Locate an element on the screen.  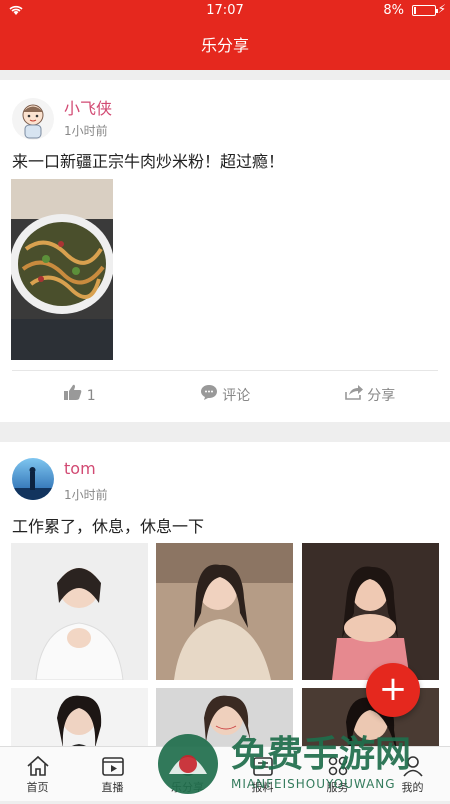
home-icon is located at coordinates (37, 766).